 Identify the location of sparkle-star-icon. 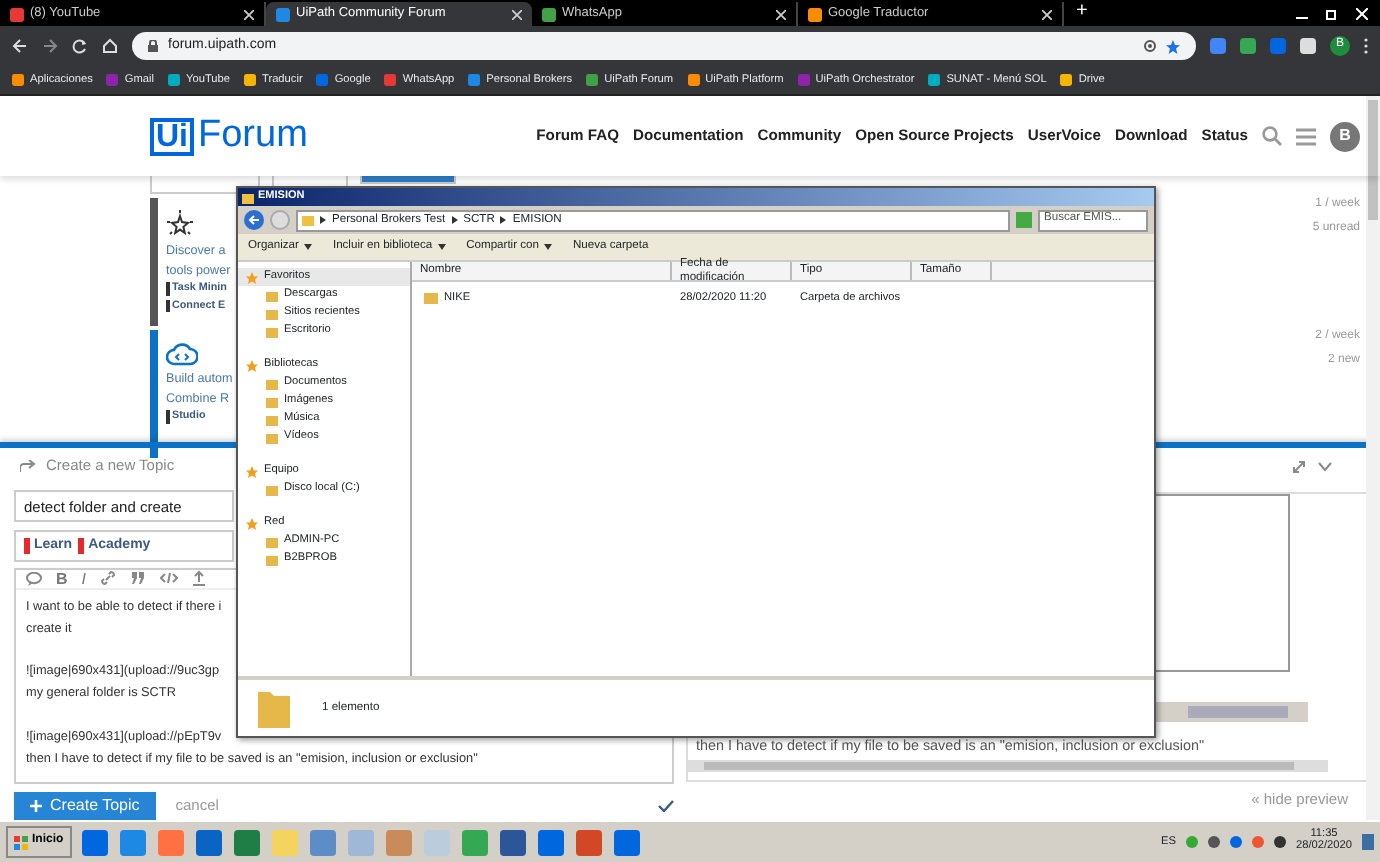
(180, 224).